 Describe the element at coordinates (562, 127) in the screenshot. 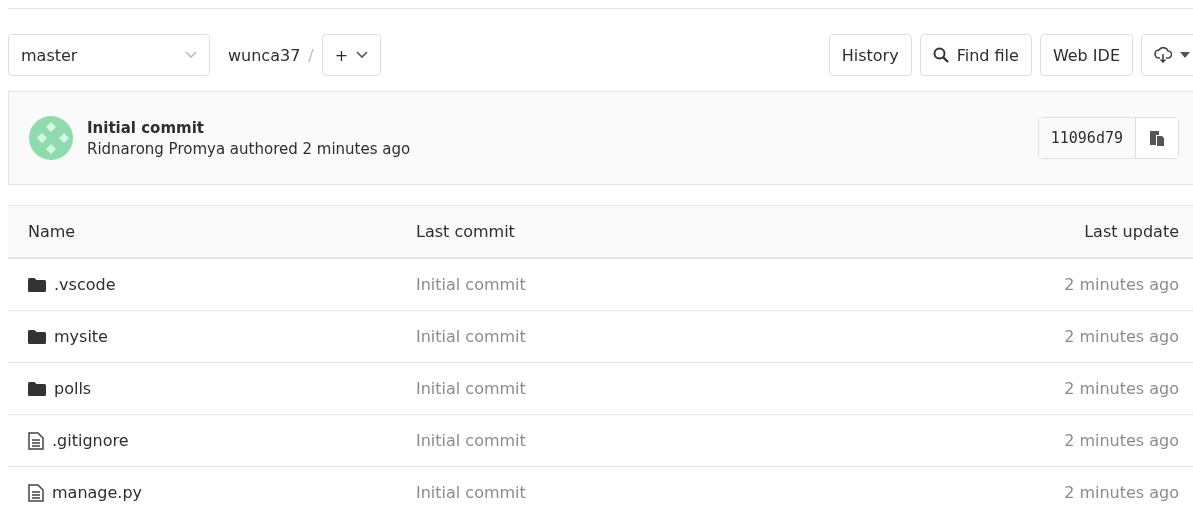

I see `commit-title: Initial commit` at that location.